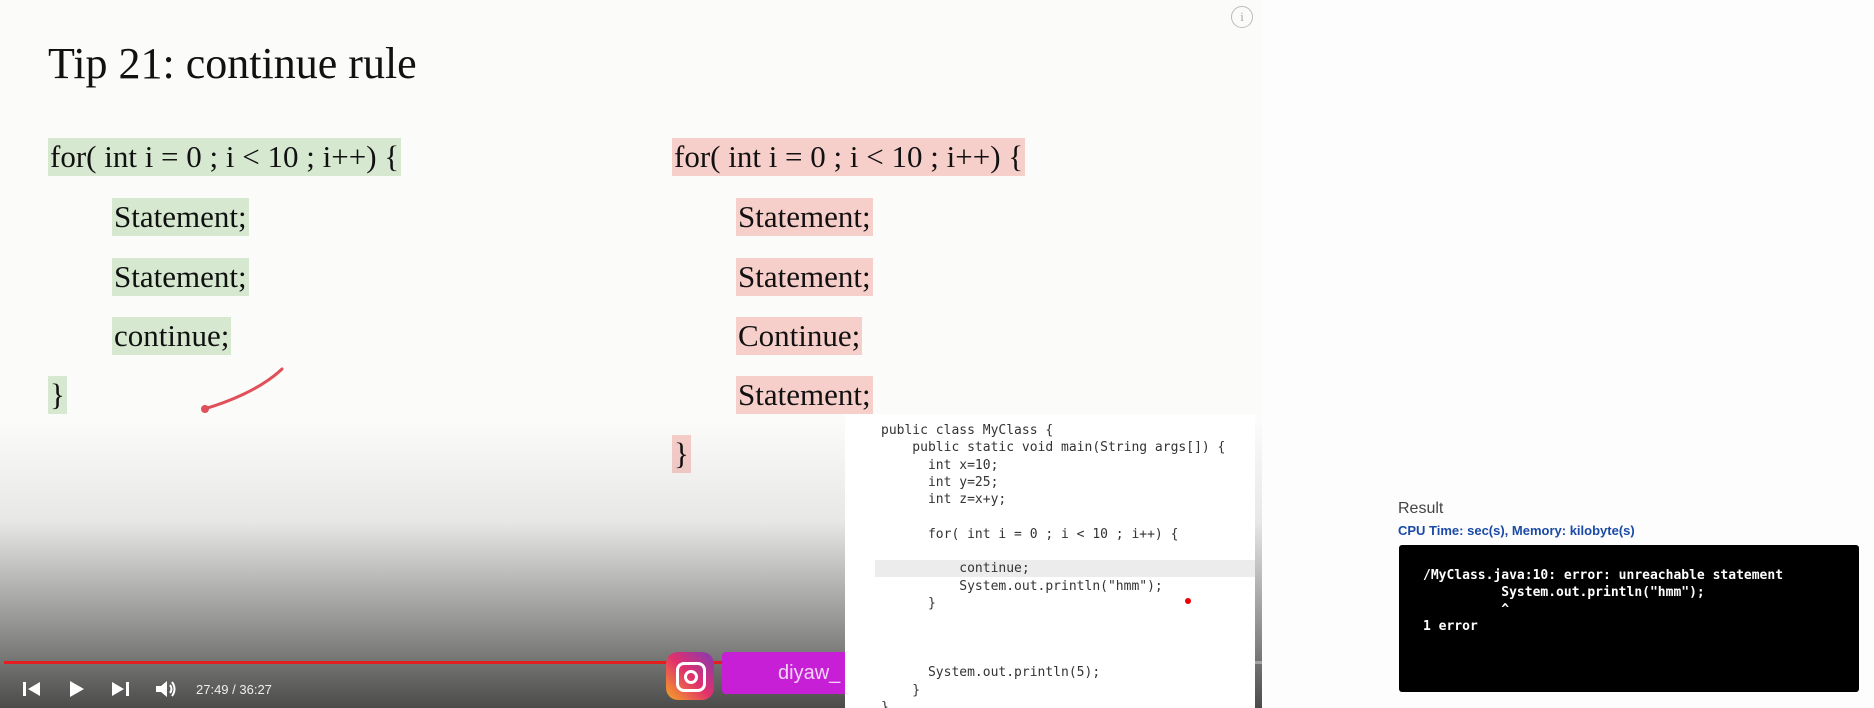 The height and width of the screenshot is (708, 1874). Describe the element at coordinates (944, 500) in the screenshot. I see `editor-line: int z=x+y;` at that location.